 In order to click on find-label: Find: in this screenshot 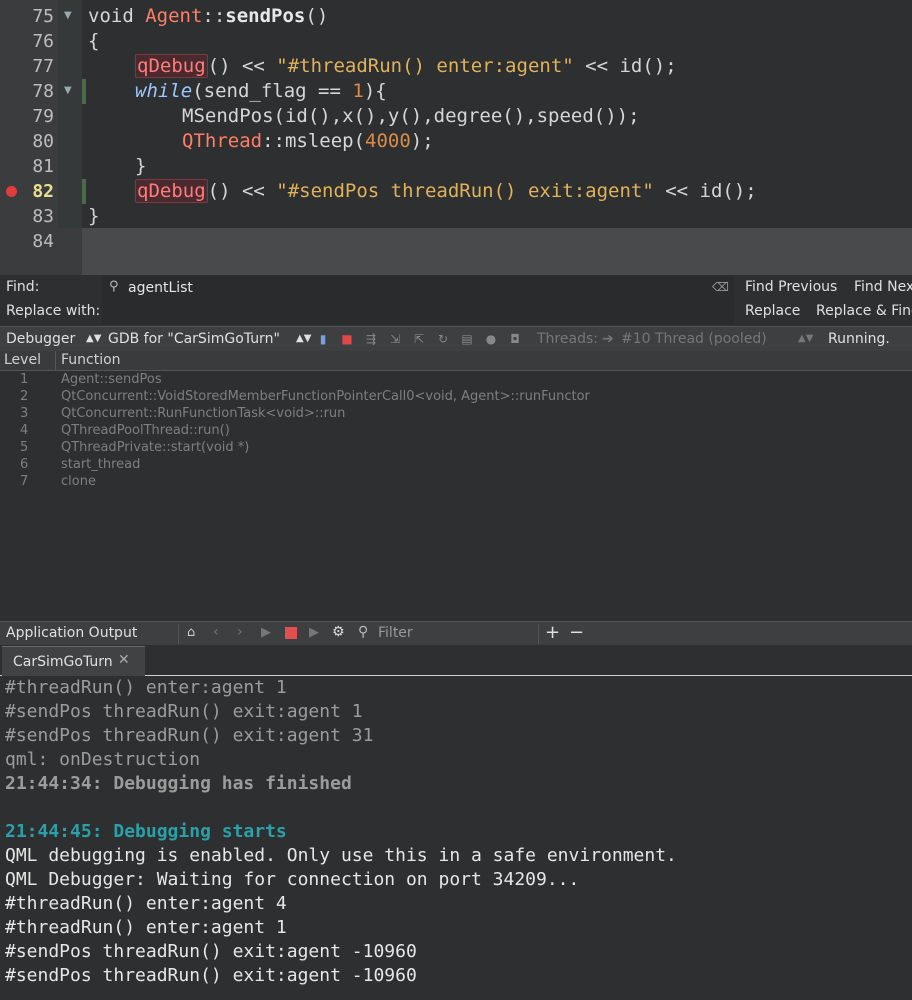, I will do `click(23, 287)`.